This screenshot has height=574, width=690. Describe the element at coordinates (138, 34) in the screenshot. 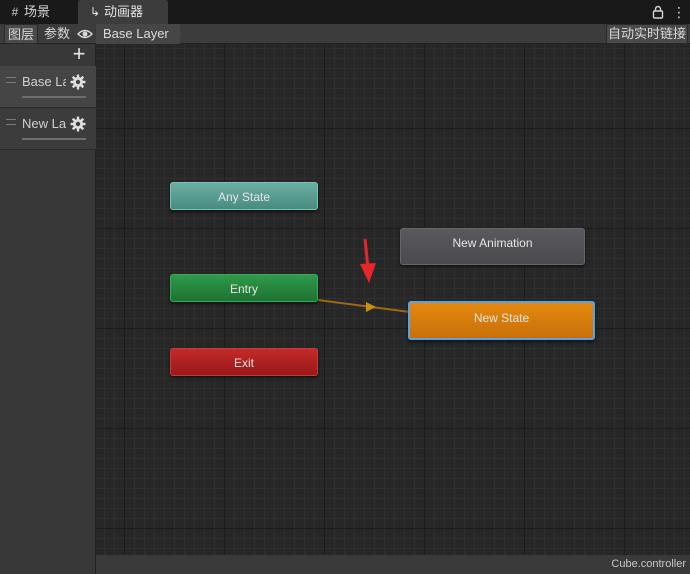

I see `breadcrumb-base-layer: Base Layer` at that location.